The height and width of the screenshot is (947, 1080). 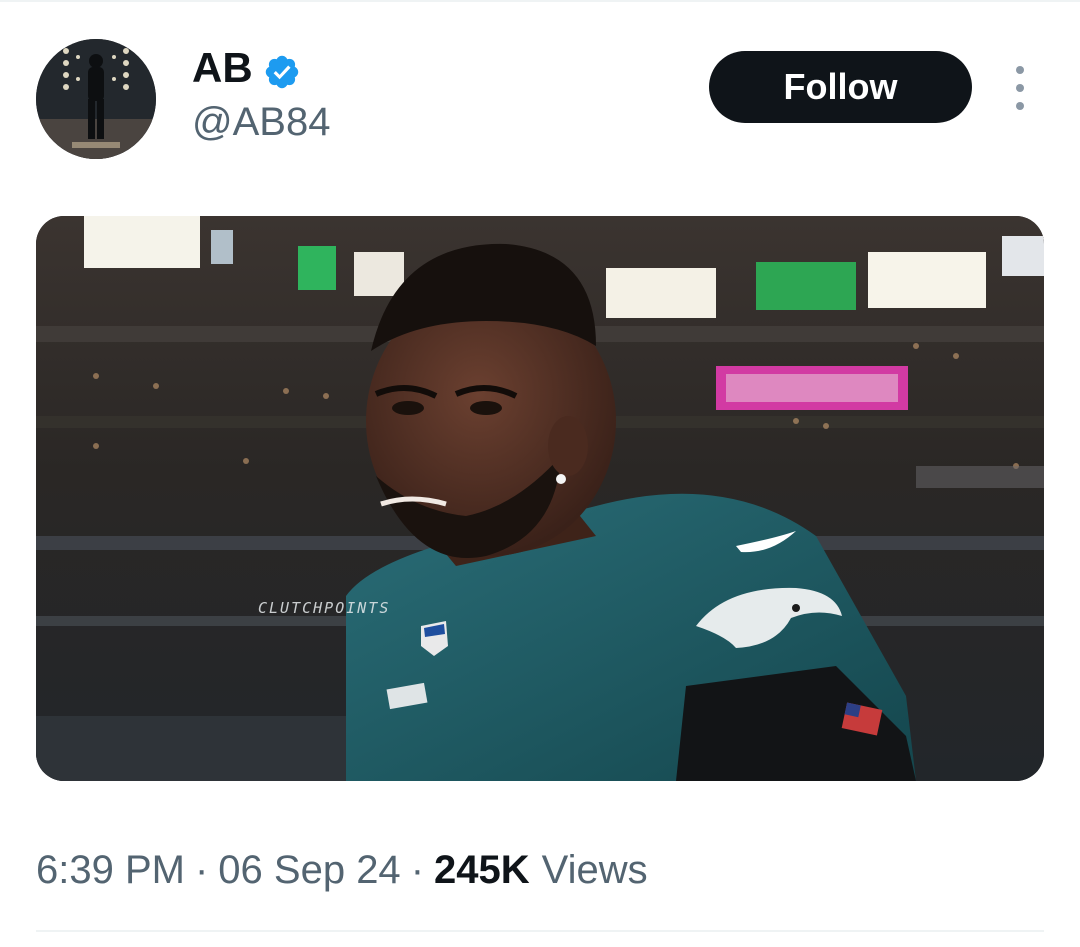 I want to click on views-label: Views, so click(x=594, y=869).